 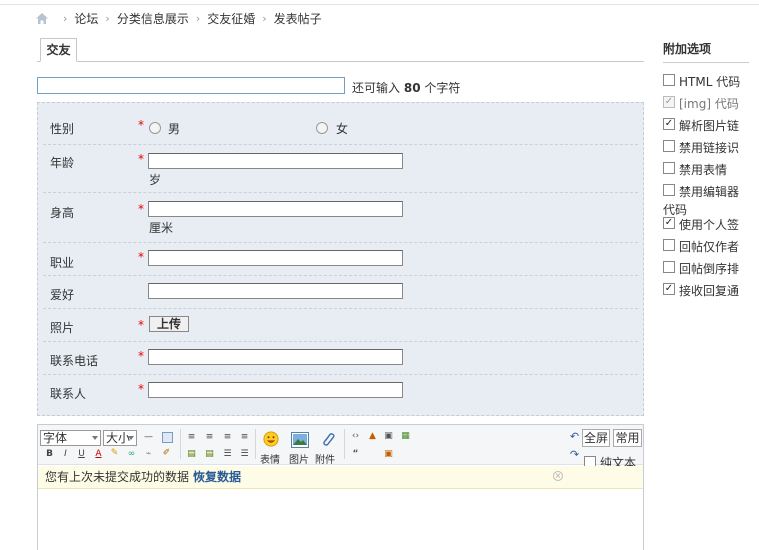 What do you see at coordinates (166, 453) in the screenshot?
I see `clear-format-icon: ✐` at bounding box center [166, 453].